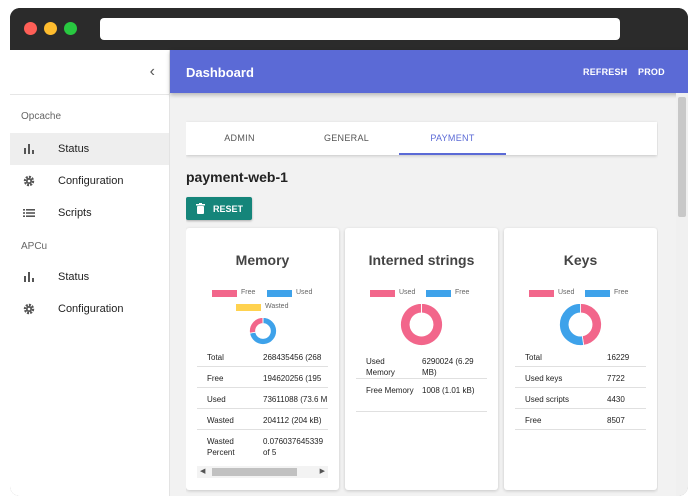 Image resolution: width=698 pixels, height=503 pixels. I want to click on table-row: Total 16229, so click(580, 356).